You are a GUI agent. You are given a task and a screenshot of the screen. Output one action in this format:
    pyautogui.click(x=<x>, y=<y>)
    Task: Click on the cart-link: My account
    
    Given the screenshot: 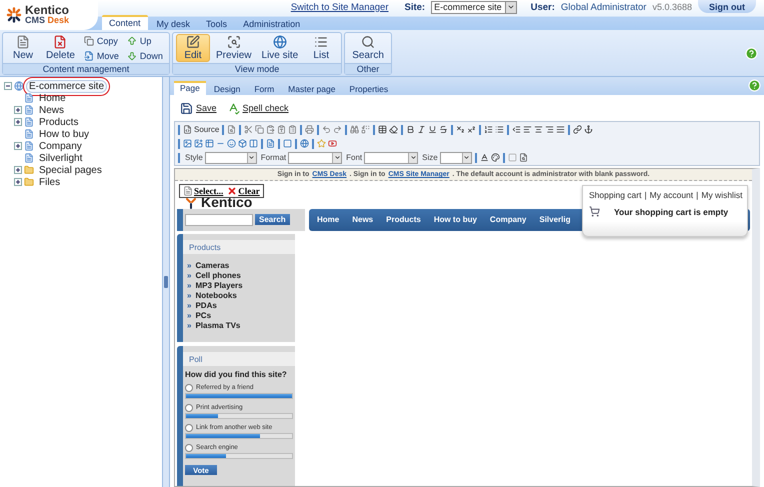 What is the action you would take?
    pyautogui.click(x=672, y=195)
    